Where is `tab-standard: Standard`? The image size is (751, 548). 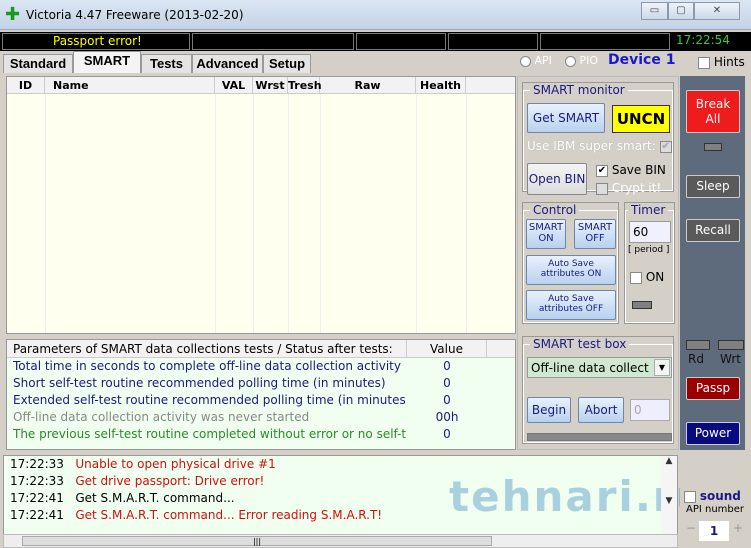
tab-standard: Standard is located at coordinates (38, 63).